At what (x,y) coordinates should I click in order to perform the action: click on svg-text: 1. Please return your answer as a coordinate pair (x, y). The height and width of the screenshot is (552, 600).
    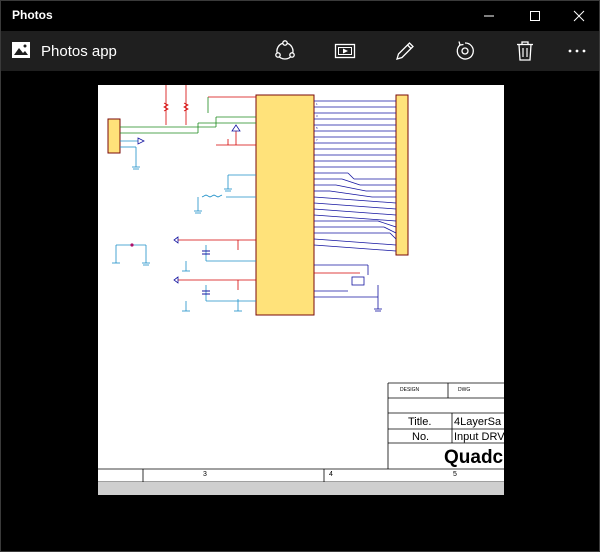
    Looking at the image, I should click on (317, 104).